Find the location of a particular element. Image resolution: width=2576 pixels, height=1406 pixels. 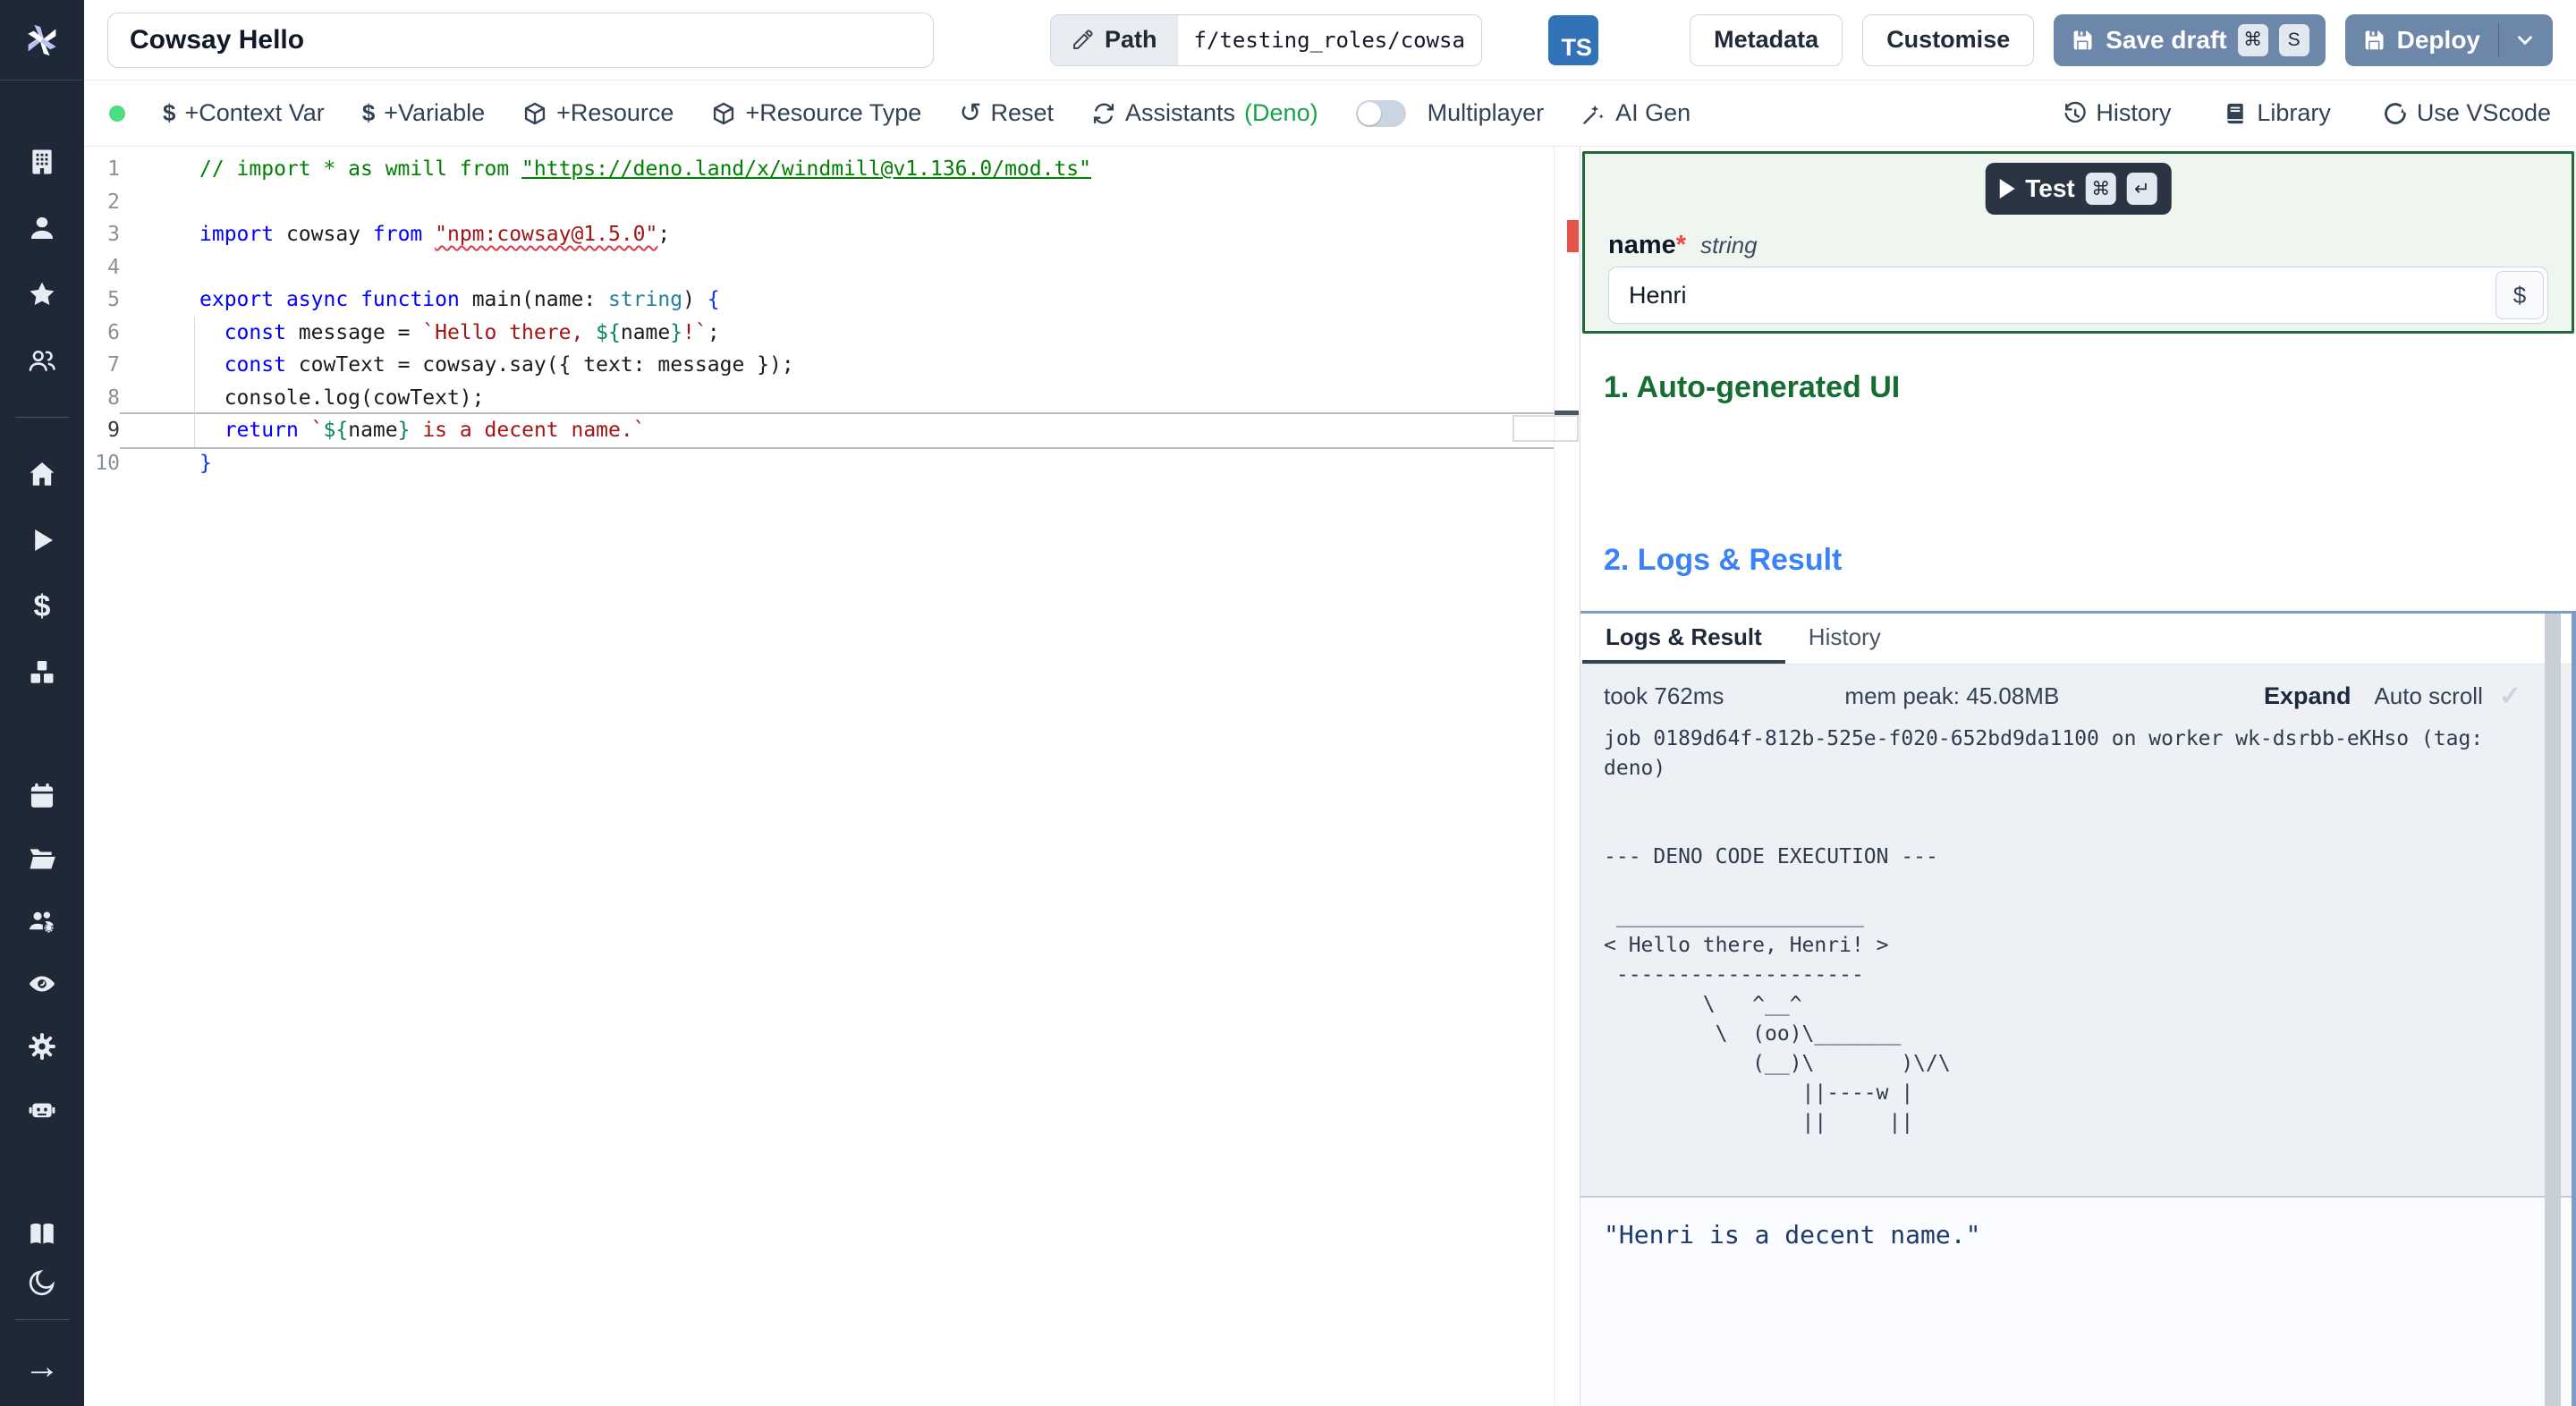

multiplayer-toggle is located at coordinates (1380, 113).